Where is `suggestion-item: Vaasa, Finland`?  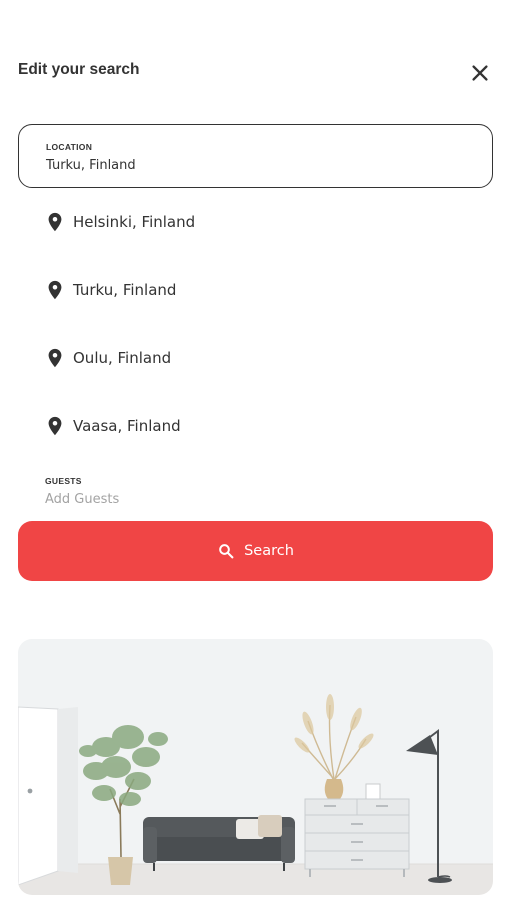 suggestion-item: Vaasa, Finland is located at coordinates (112, 426).